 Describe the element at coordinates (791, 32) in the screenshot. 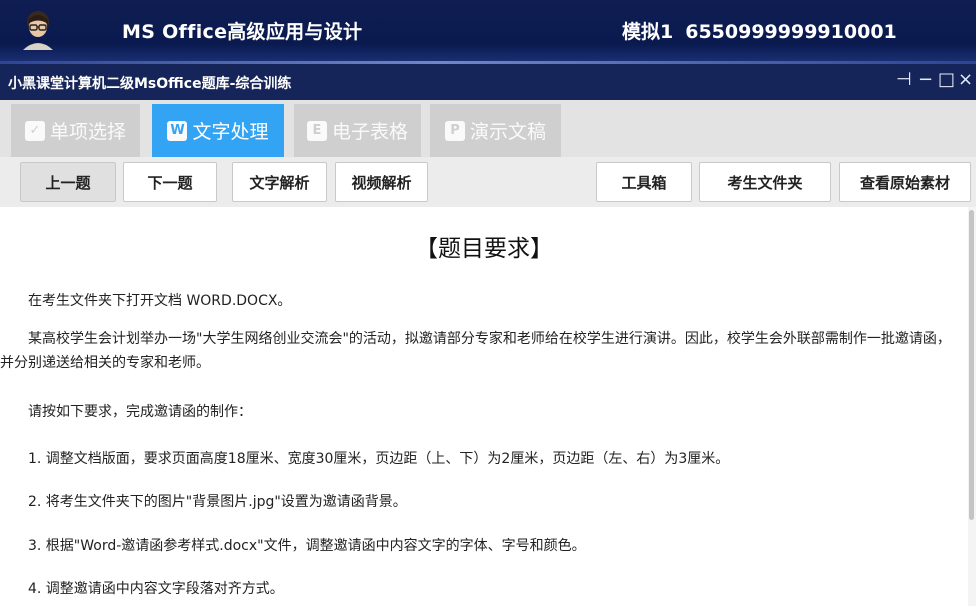

I see `exam-number: 6550999999910001` at that location.